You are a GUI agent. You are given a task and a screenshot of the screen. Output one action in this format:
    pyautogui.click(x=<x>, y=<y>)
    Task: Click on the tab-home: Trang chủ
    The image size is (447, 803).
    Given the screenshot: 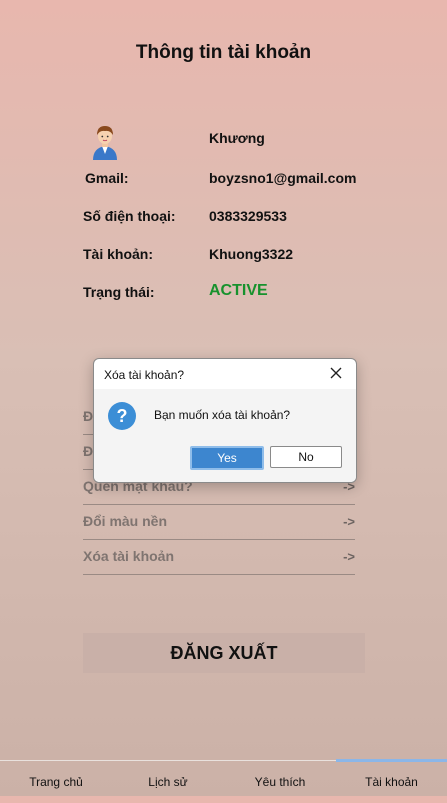 What is the action you would take?
    pyautogui.click(x=56, y=779)
    